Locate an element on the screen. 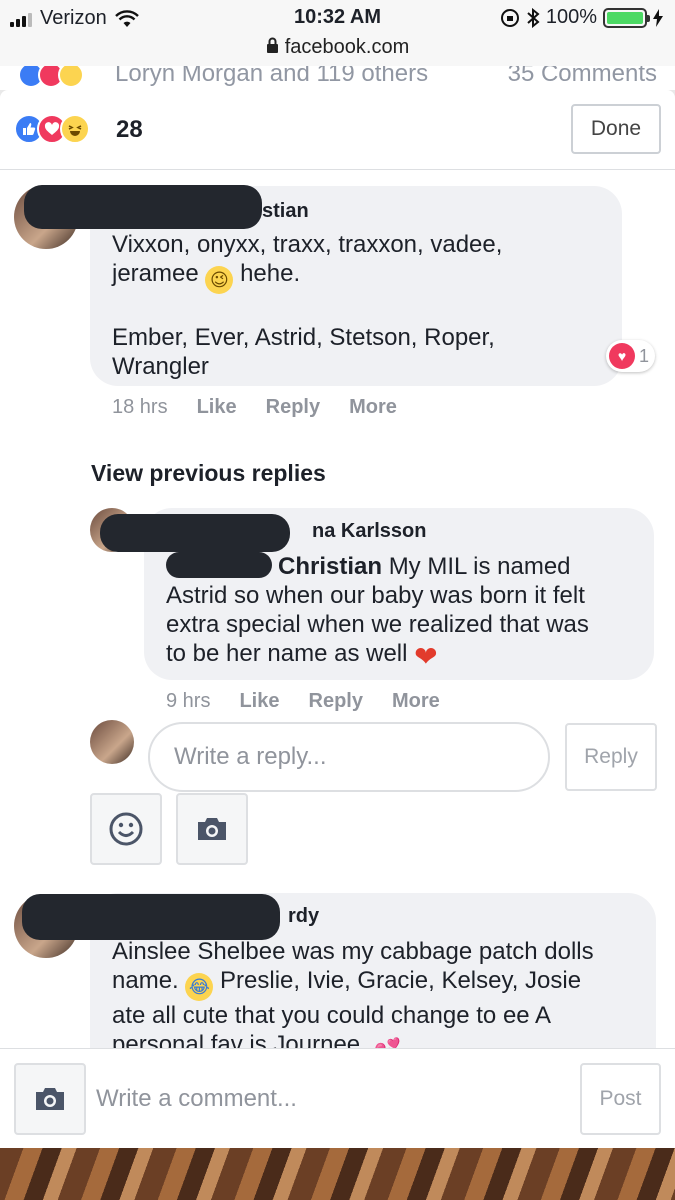 The width and height of the screenshot is (675, 1200). wink-emoji-icon: 😉 is located at coordinates (219, 280).